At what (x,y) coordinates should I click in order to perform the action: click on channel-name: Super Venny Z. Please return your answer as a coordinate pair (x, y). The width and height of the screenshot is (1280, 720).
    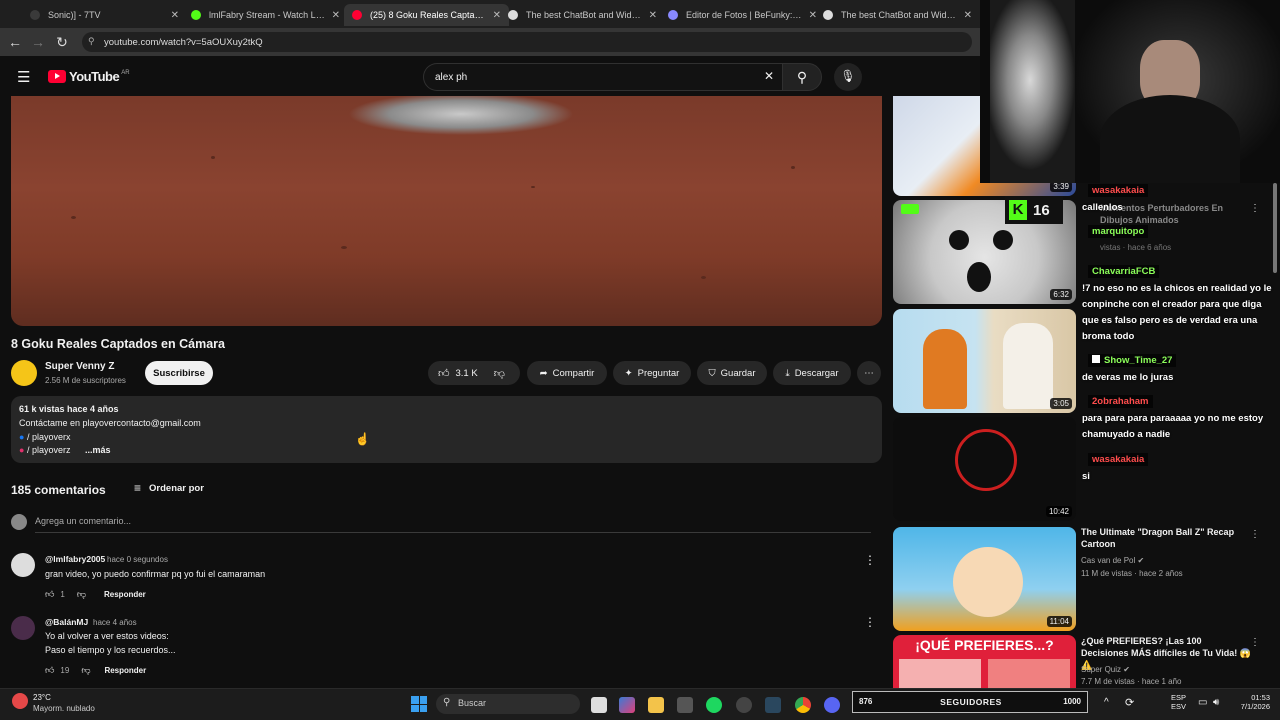
    Looking at the image, I should click on (79, 366).